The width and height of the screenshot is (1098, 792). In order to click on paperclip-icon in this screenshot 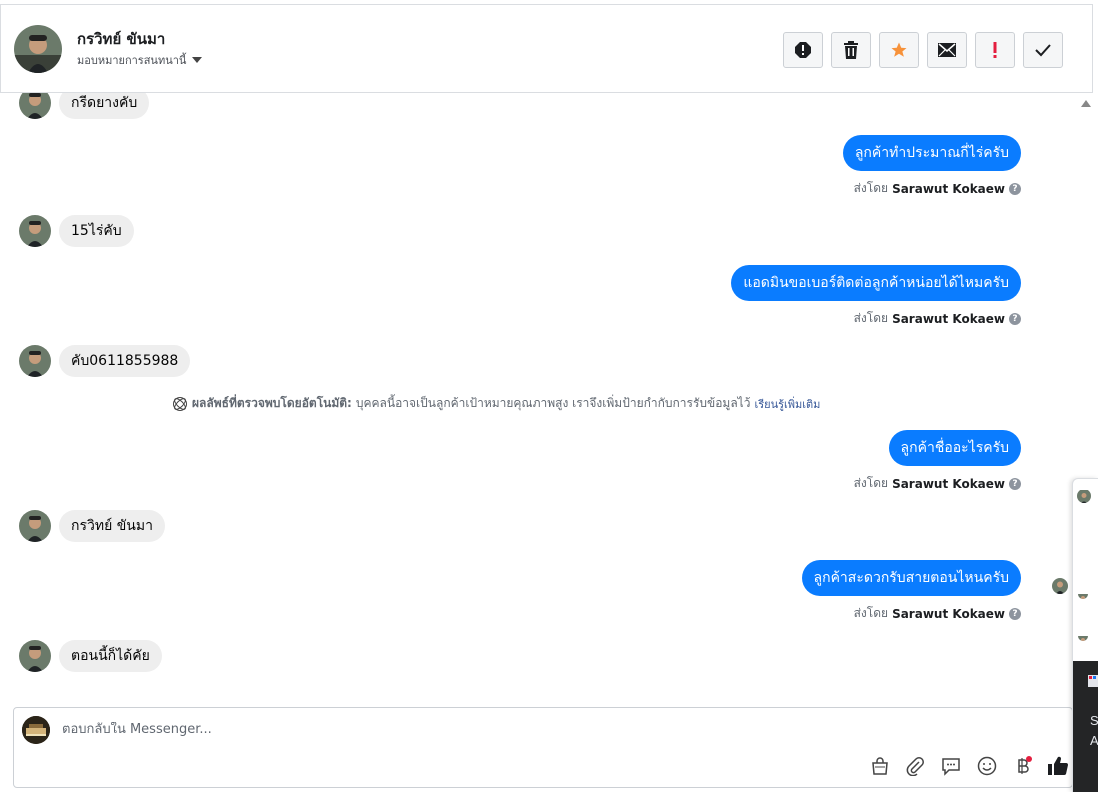, I will do `click(915, 766)`.